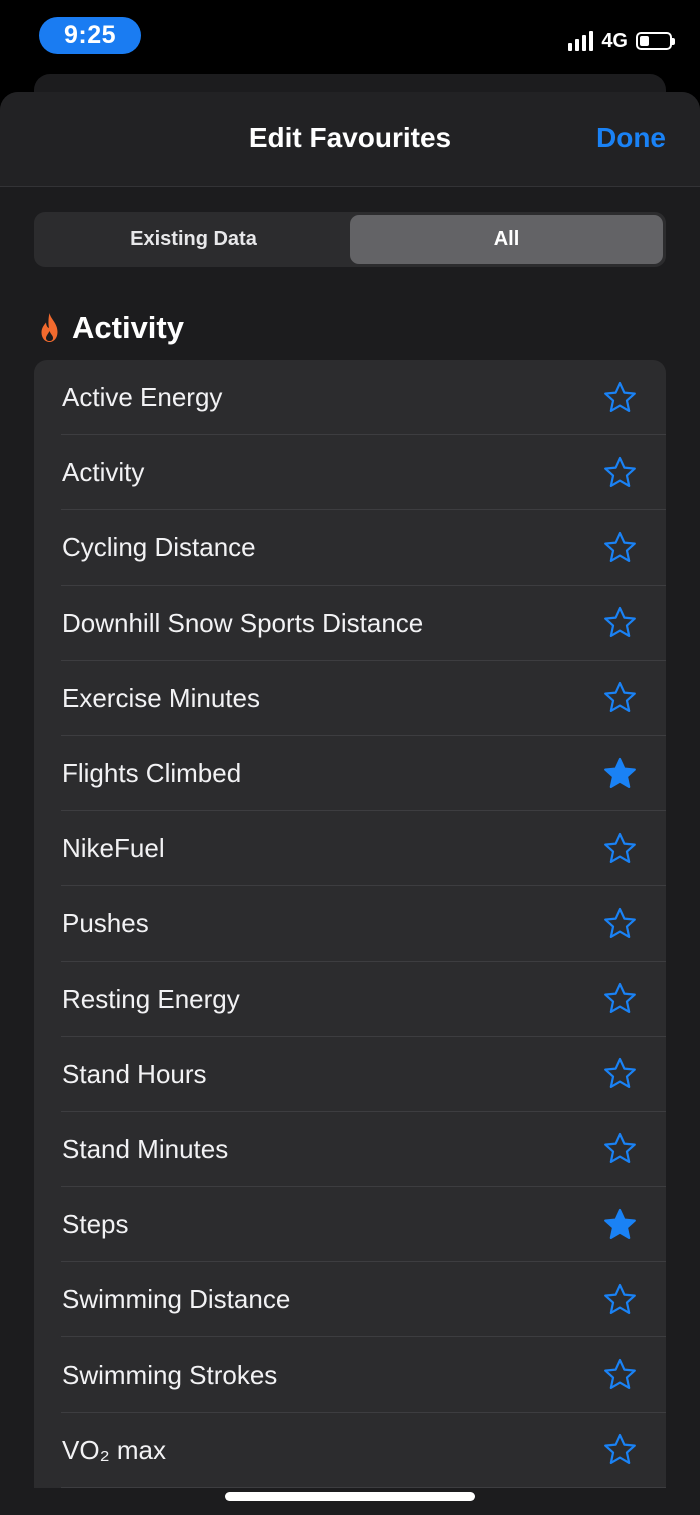  I want to click on list-item: Downhill Snow Sports Distance, so click(350, 623).